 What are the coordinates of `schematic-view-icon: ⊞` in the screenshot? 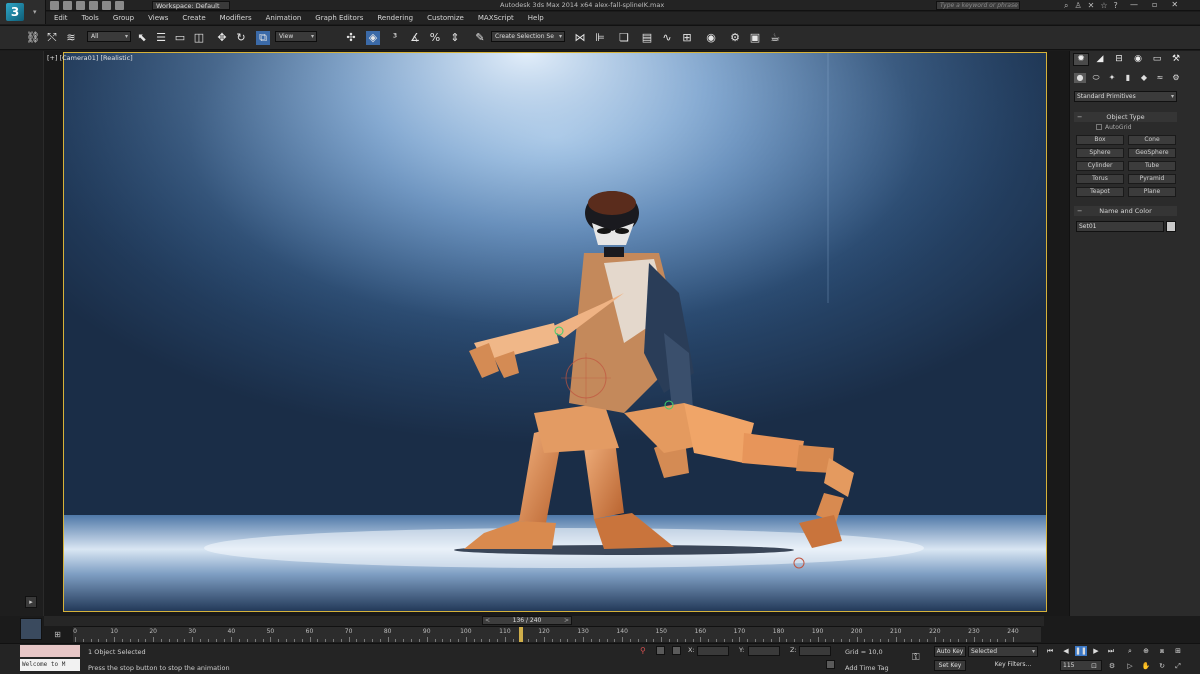 It's located at (687, 38).